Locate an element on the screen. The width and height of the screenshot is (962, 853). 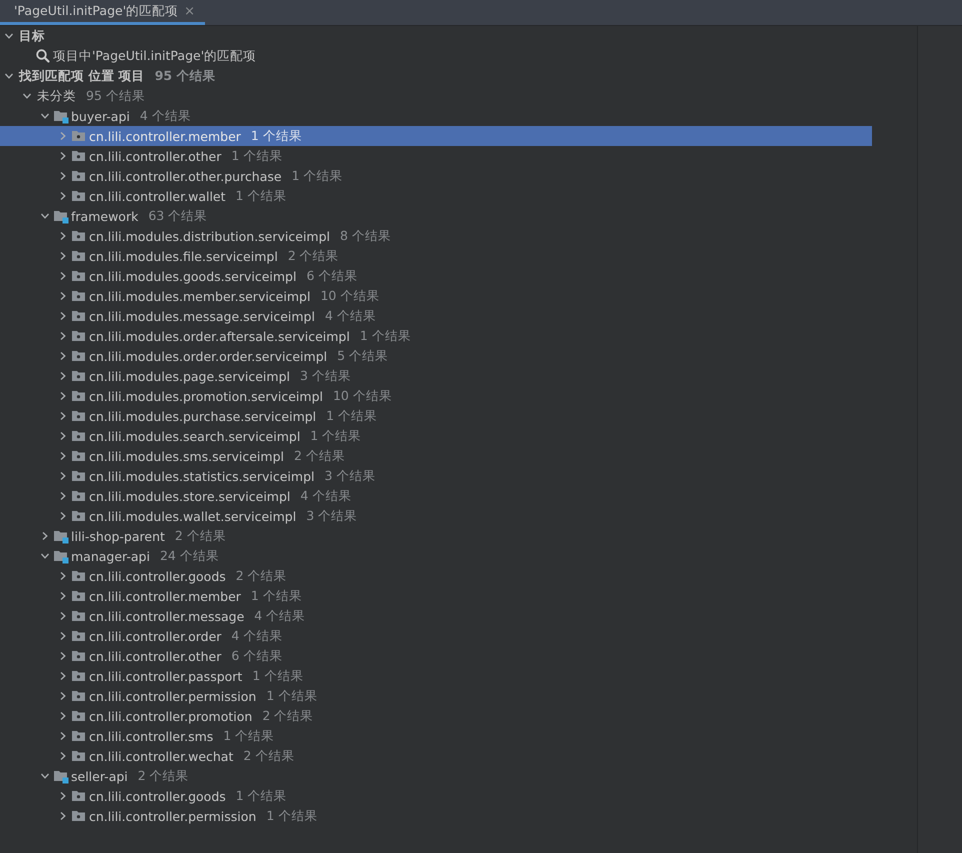
tree-row: cn.lili.controller.other.purchase 1 个结果 is located at coordinates (436, 176).